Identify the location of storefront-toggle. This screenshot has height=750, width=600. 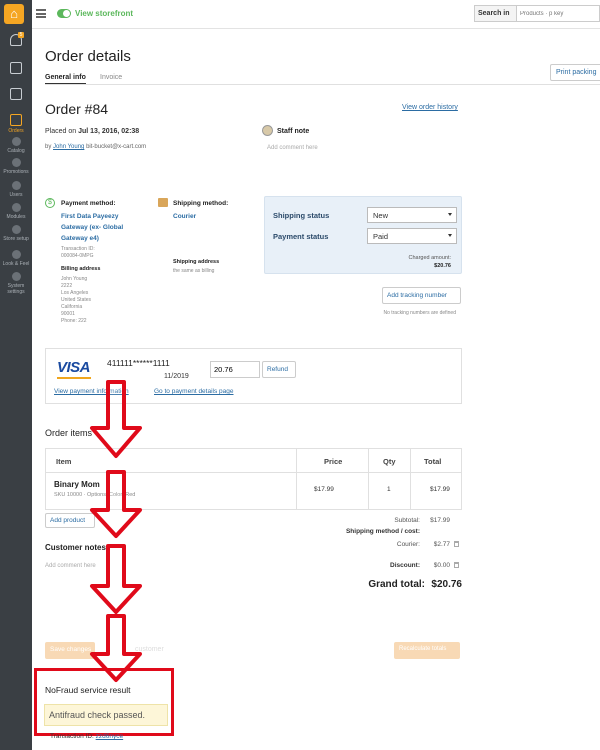
(64, 13).